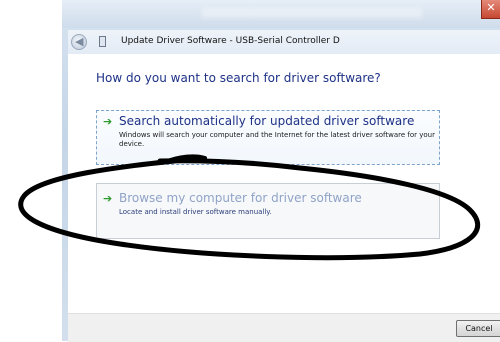 The height and width of the screenshot is (342, 500). Describe the element at coordinates (312, 13) in the screenshot. I see `blurred-background-title` at that location.